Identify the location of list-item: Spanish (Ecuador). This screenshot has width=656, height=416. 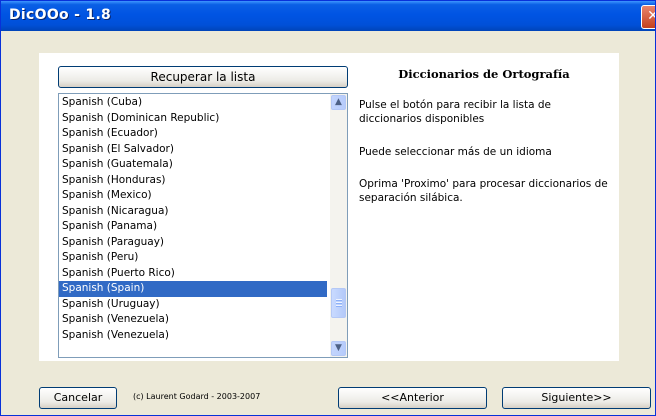
(193, 134).